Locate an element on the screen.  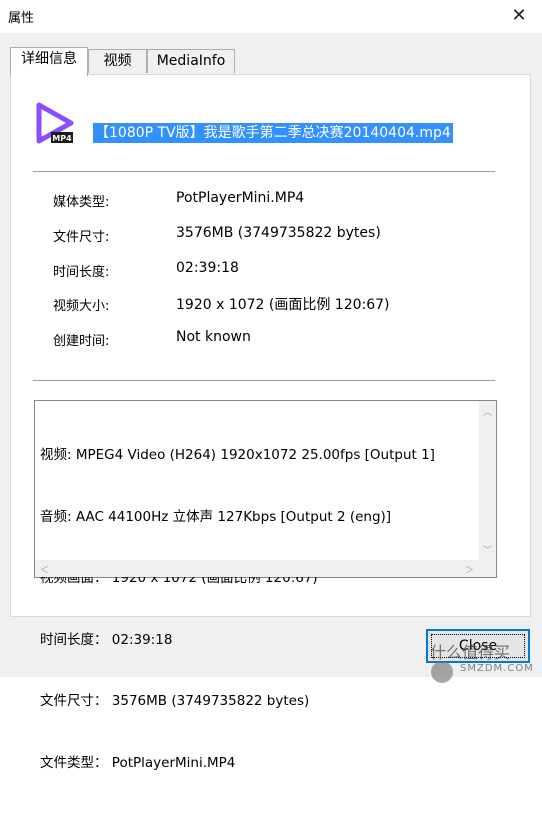
scroll-down-icon: ﹀ is located at coordinates (487, 549).